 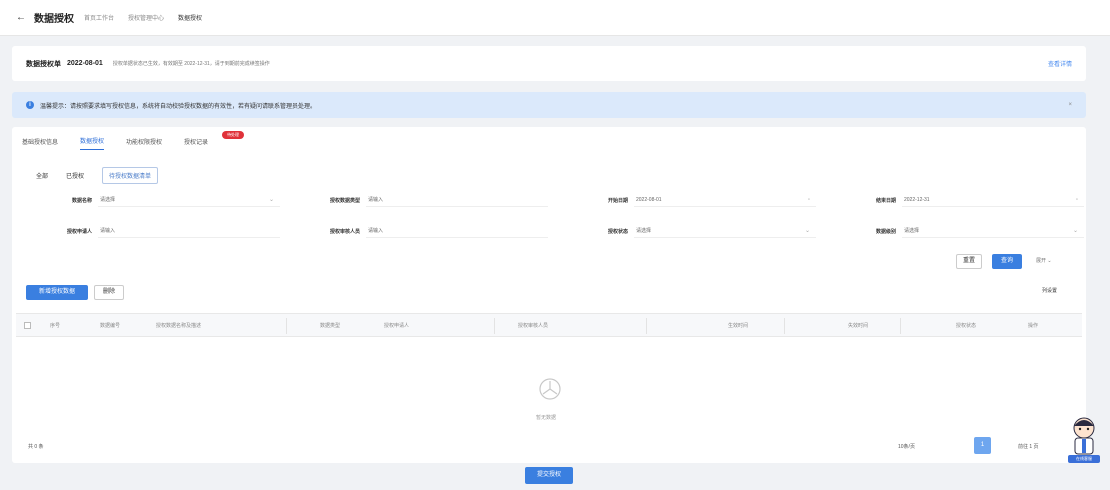 I want to click on delete-button: 删除, so click(x=109, y=292).